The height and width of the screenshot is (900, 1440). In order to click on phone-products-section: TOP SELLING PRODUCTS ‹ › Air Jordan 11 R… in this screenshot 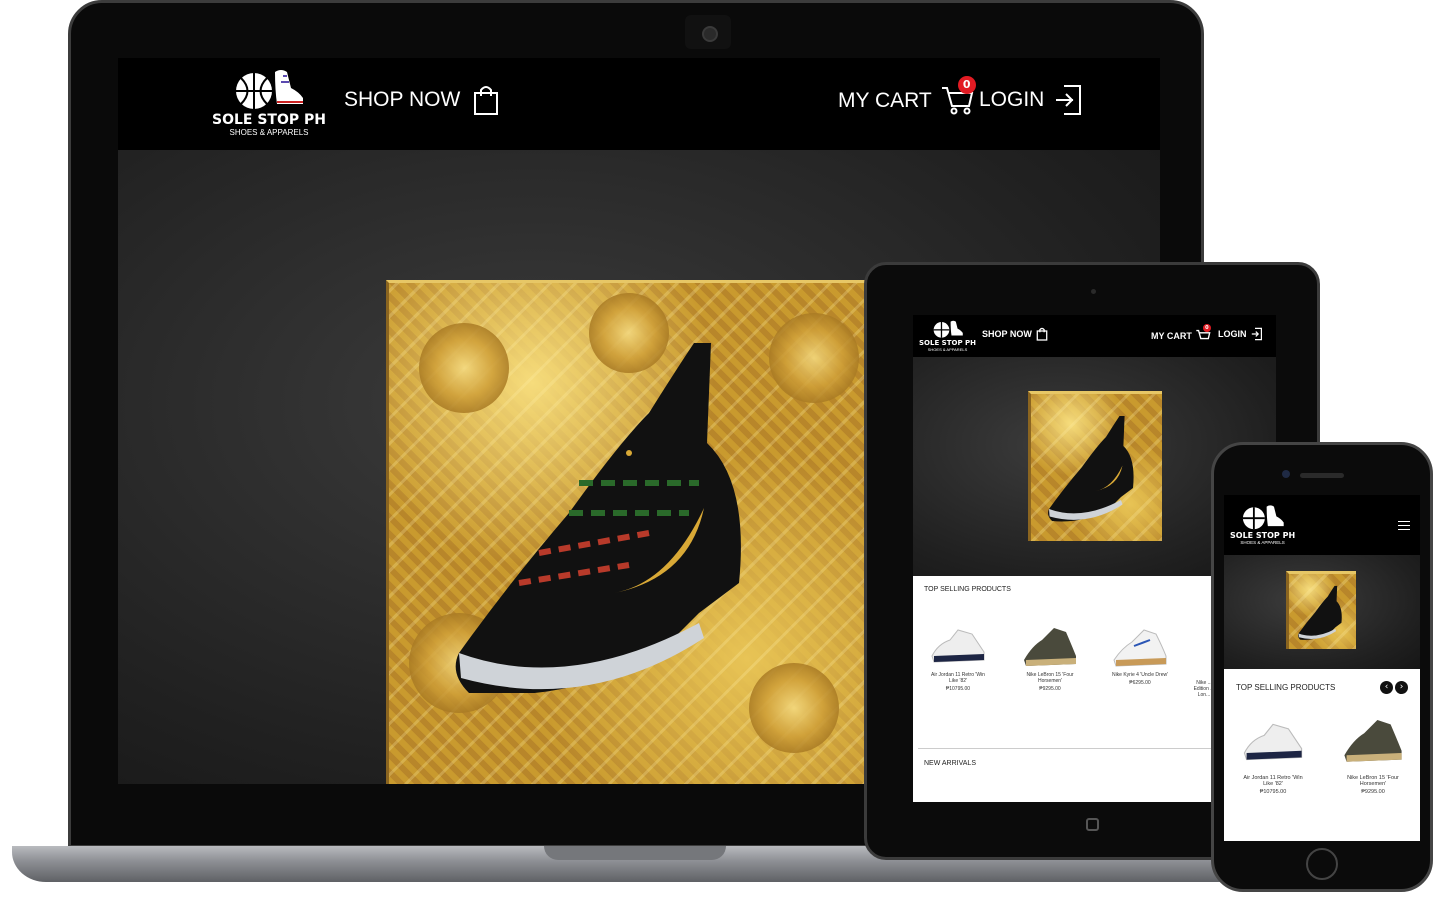, I will do `click(1322, 755)`.